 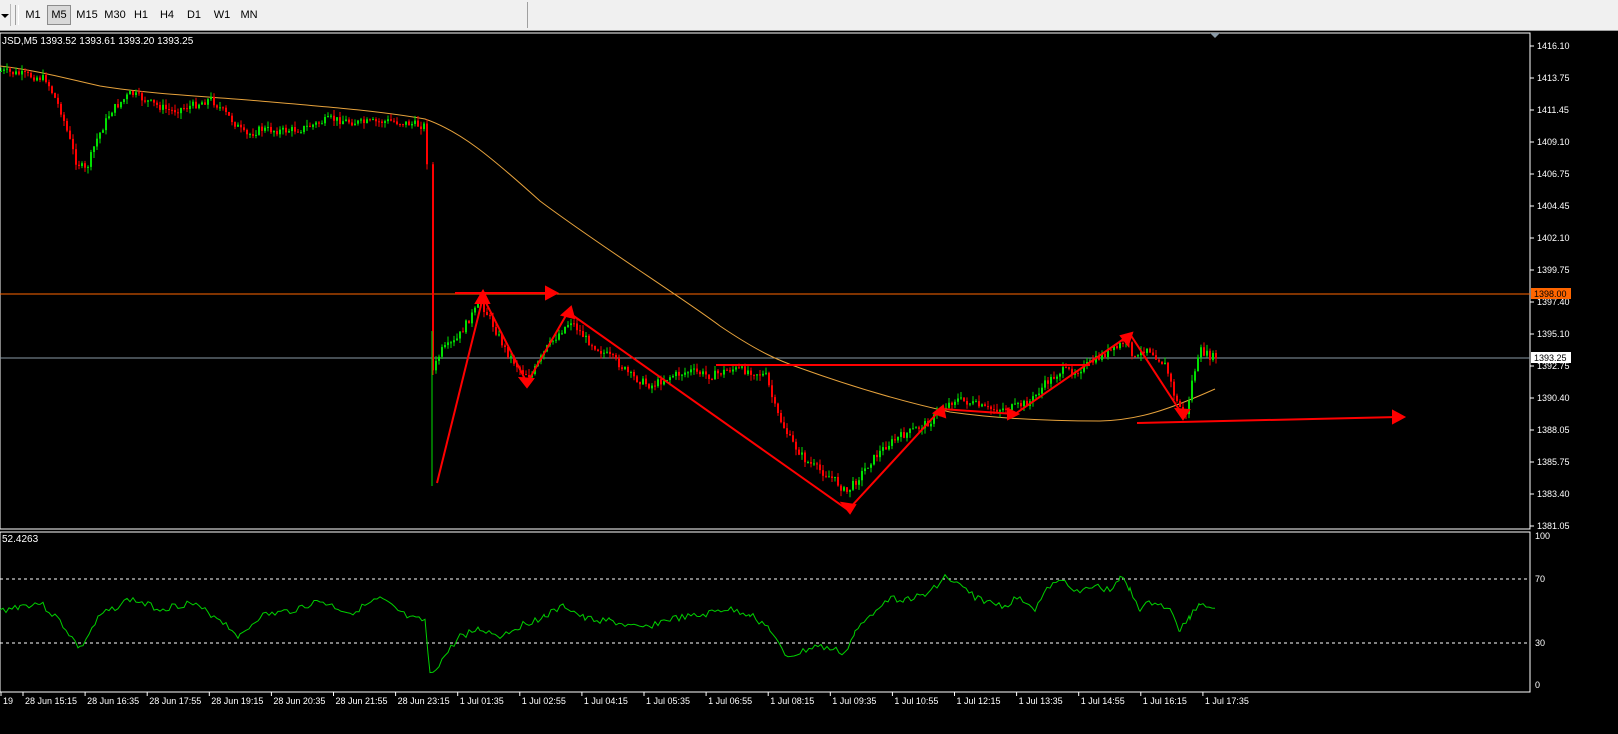 I want to click on timeframe-m30-button: M30, so click(x=115, y=15).